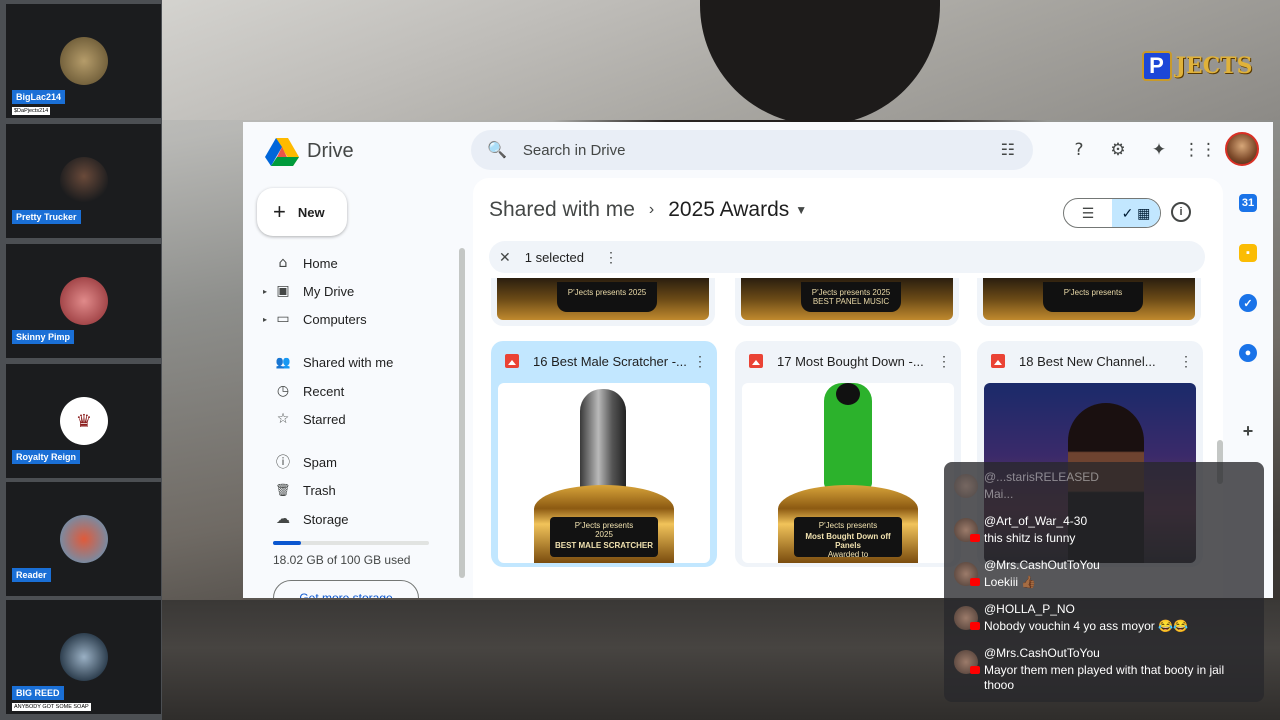  Describe the element at coordinates (1042, 565) in the screenshot. I see `chat-username: @Mrs.CashOutToYou` at that location.